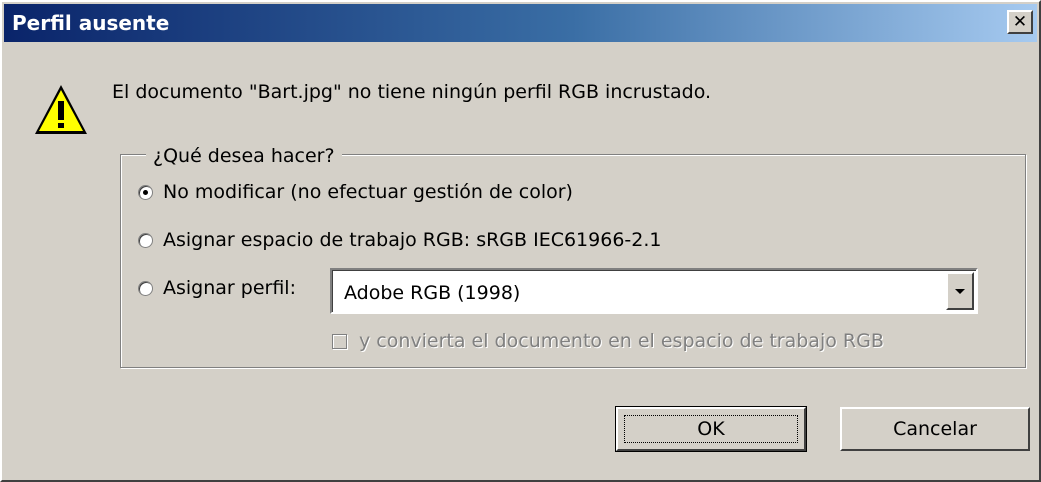 This screenshot has height=482, width=1041. Describe the element at coordinates (244, 156) in the screenshot. I see `group-legend: ¿Qué desea hacer?` at that location.